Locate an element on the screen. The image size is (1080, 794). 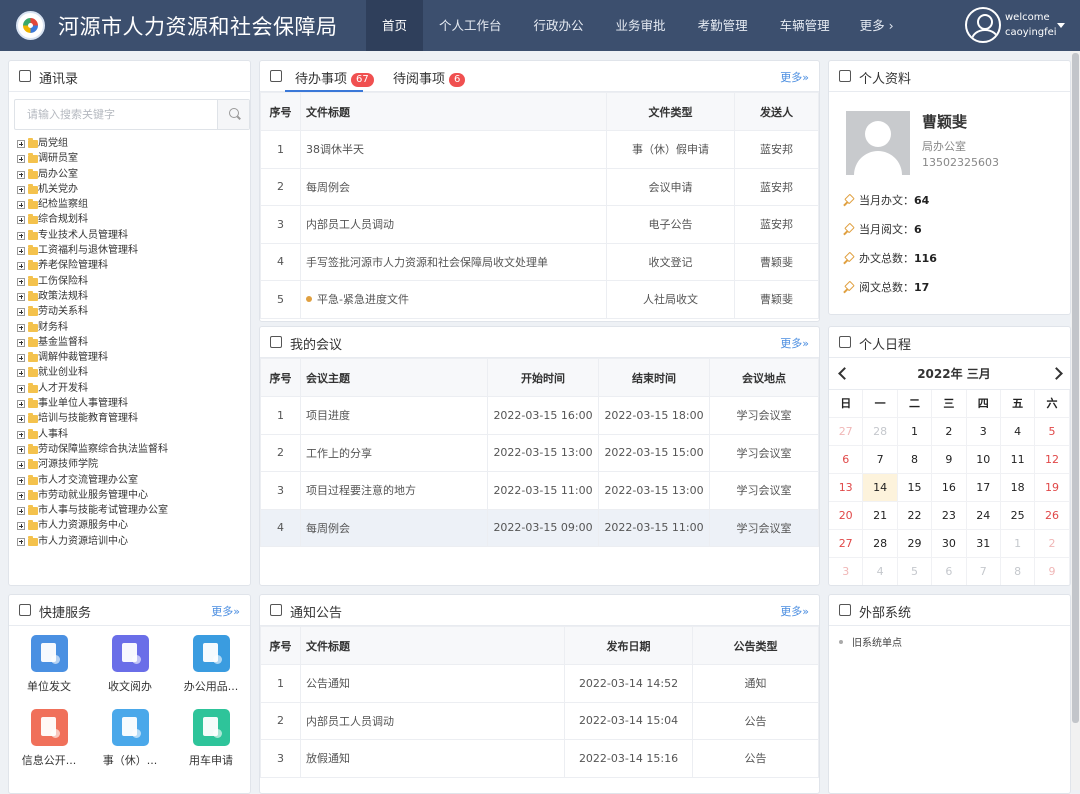
row-title: 手写签批河源市人力资源和社会保障局收文处理单 is located at coordinates (427, 262).